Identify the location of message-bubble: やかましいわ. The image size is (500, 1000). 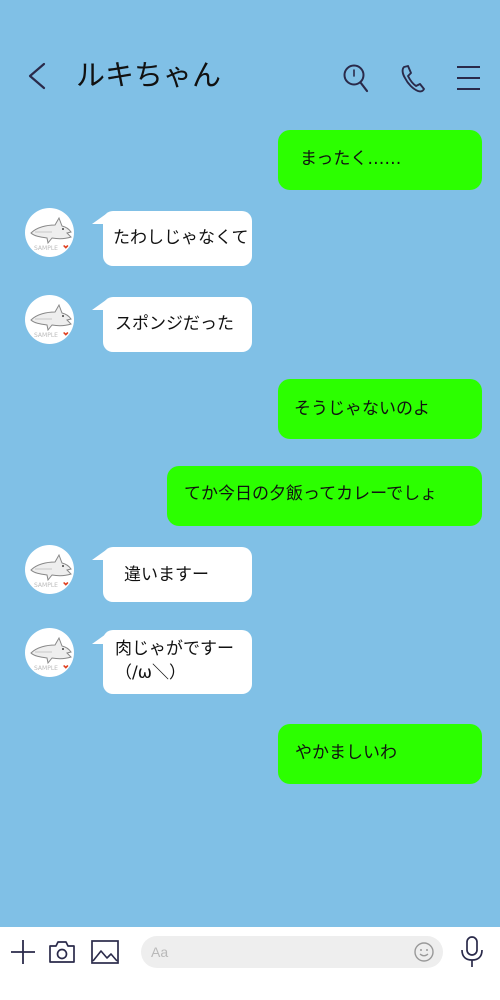
(380, 754).